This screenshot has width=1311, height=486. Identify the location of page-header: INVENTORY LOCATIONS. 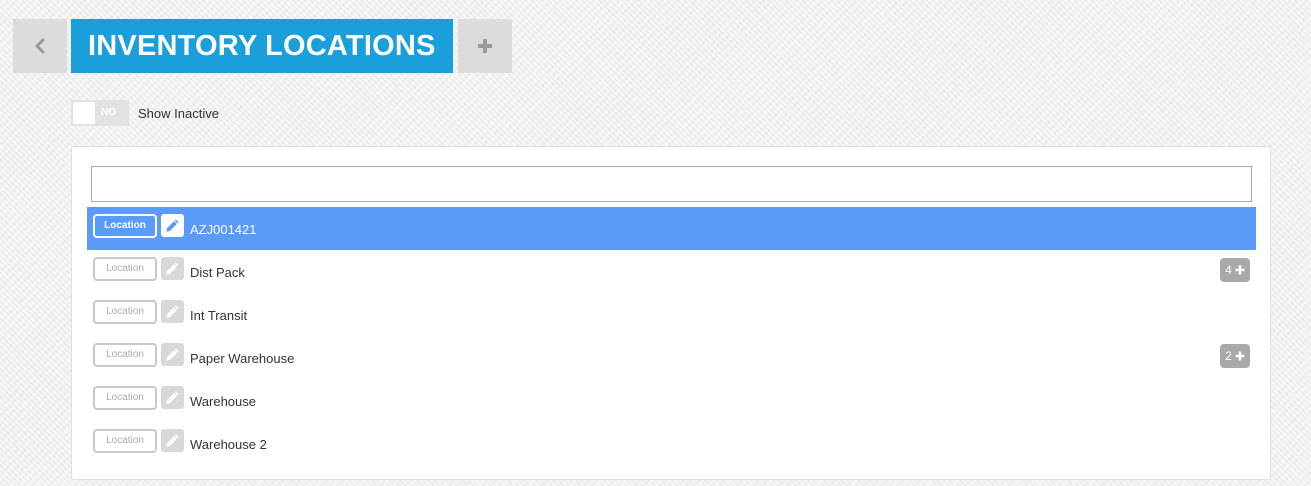
(262, 46).